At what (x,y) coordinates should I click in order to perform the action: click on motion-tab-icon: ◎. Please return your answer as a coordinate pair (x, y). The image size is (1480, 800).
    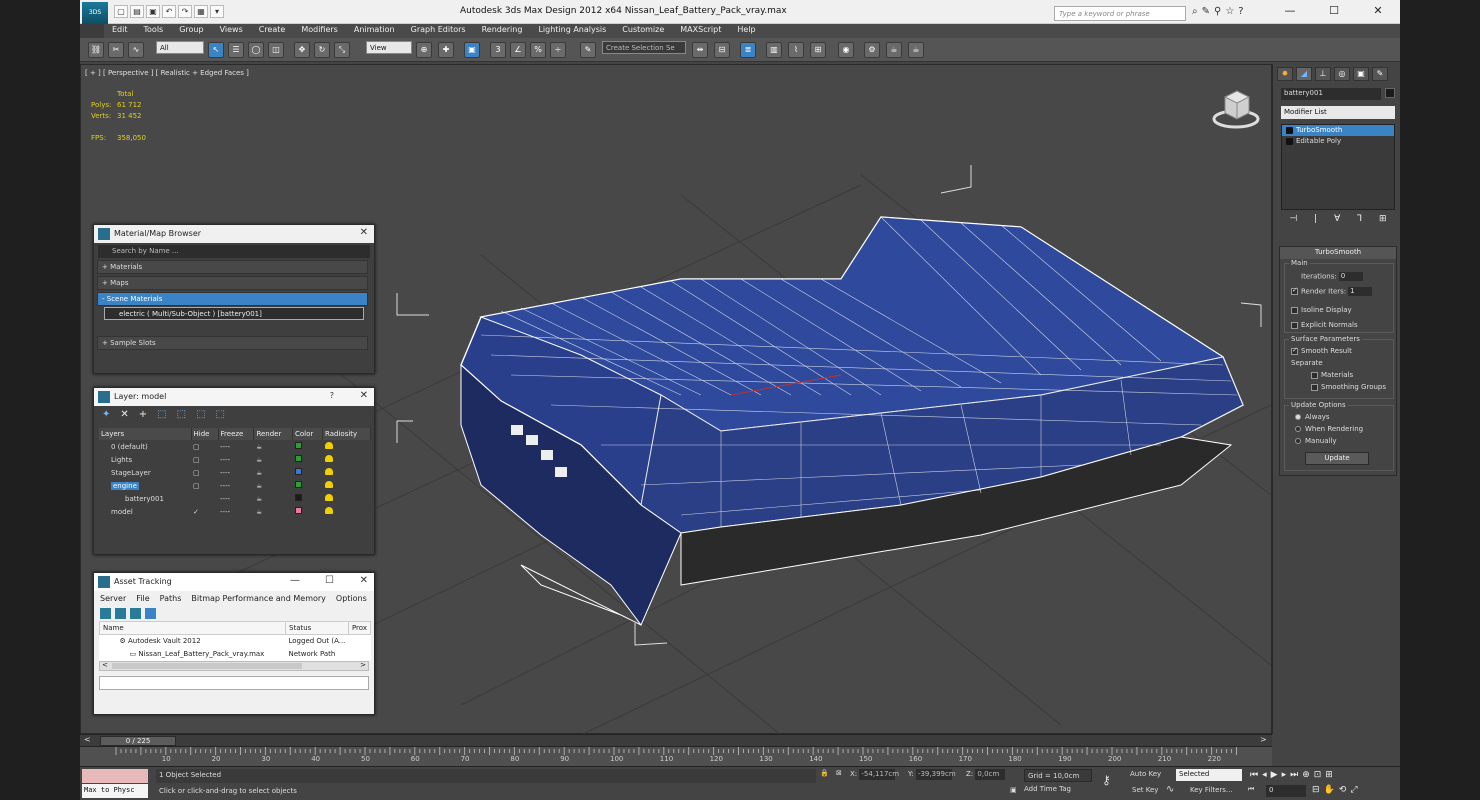
    Looking at the image, I should click on (1342, 74).